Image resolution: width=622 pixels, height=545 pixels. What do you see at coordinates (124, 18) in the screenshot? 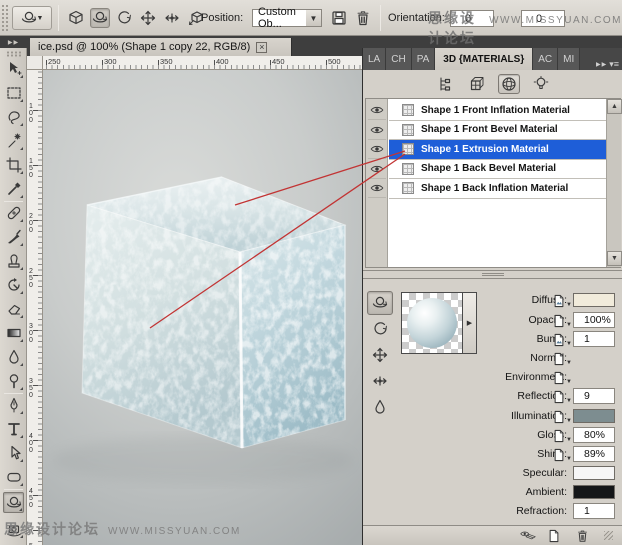
I see `options-tool-3d-roll` at bounding box center [124, 18].